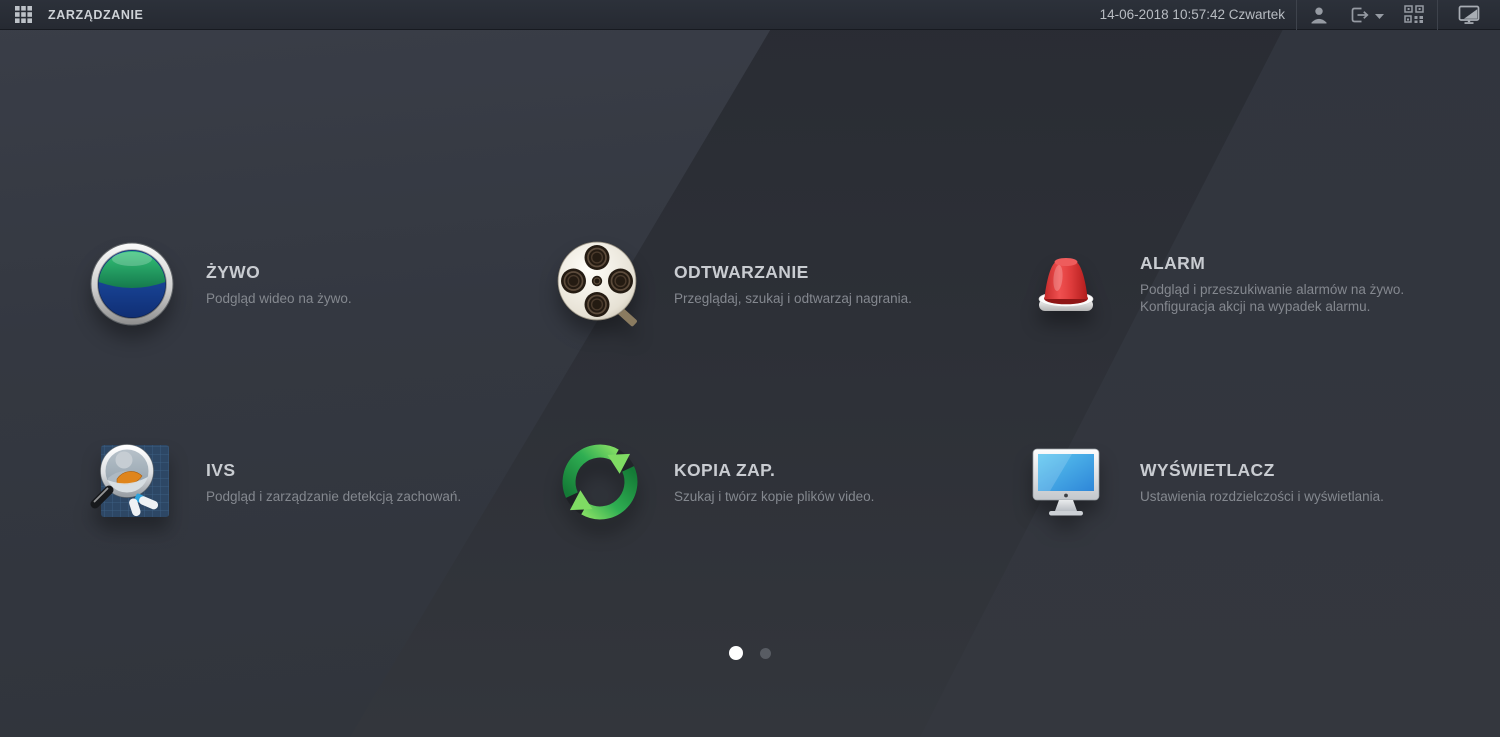 The height and width of the screenshot is (737, 1500). I want to click on tile-title: ŻYWO, so click(233, 271).